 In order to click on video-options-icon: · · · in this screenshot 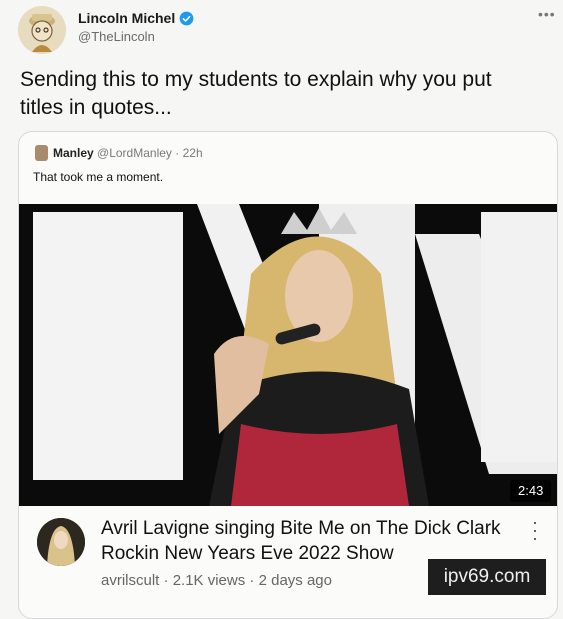, I will do `click(535, 530)`.